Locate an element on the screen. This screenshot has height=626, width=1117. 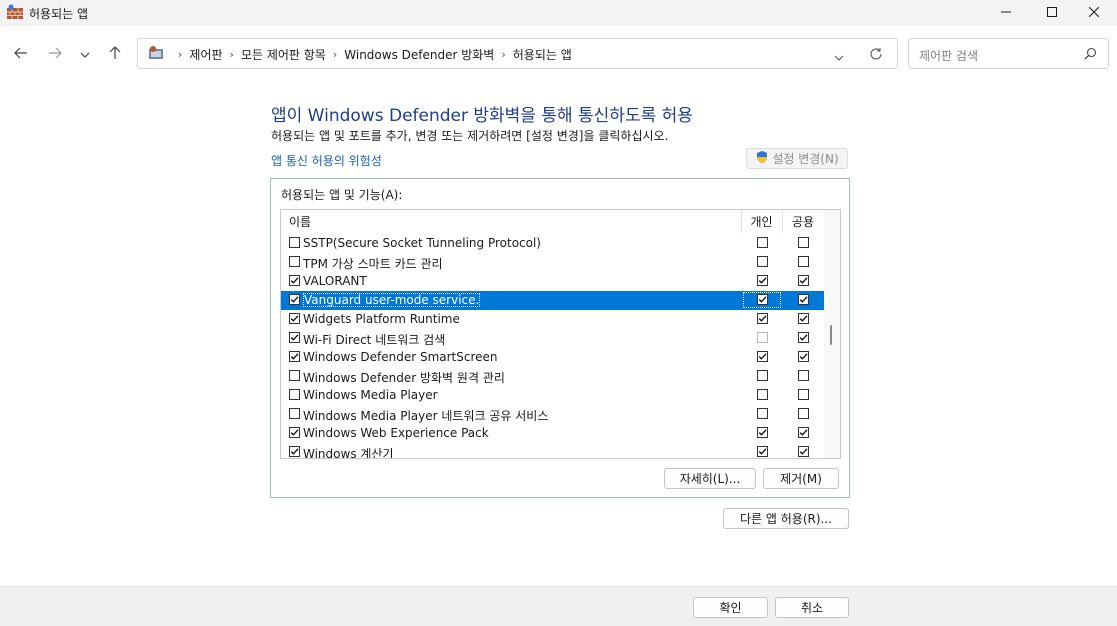
shield-icon is located at coordinates (762, 158).